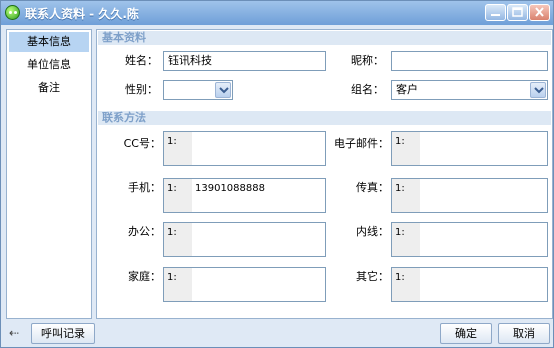 Image resolution: width=554 pixels, height=348 pixels. What do you see at coordinates (141, 60) in the screenshot?
I see `name-label: 姓名：` at bounding box center [141, 60].